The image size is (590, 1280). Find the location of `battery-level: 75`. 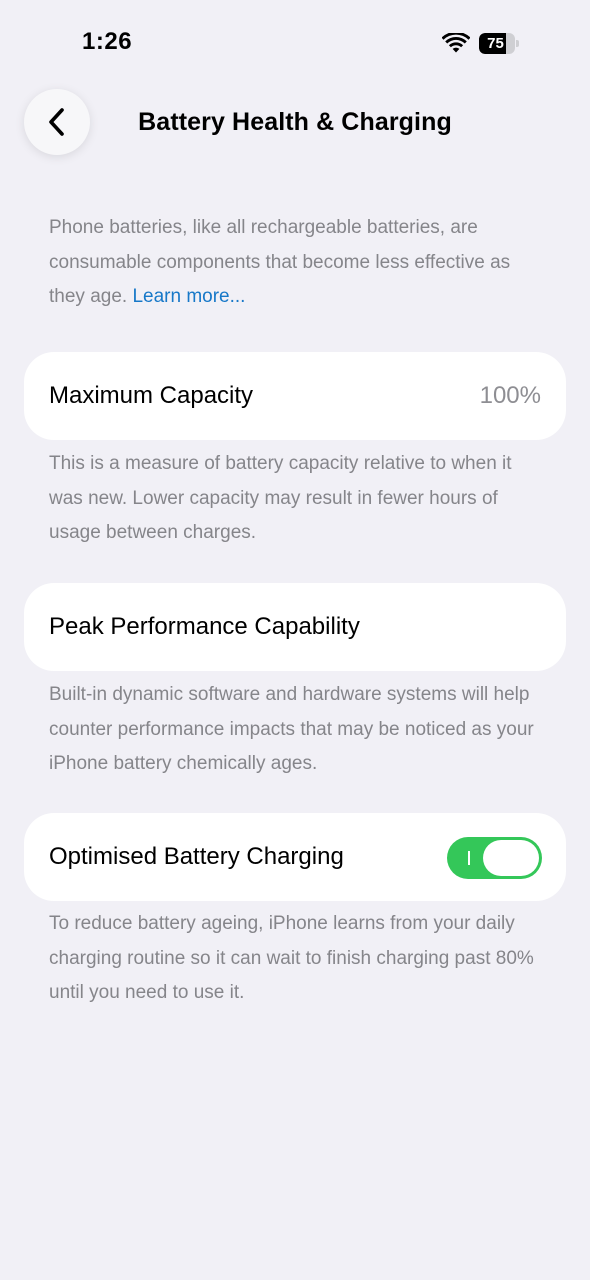

battery-level: 75 is located at coordinates (495, 43).